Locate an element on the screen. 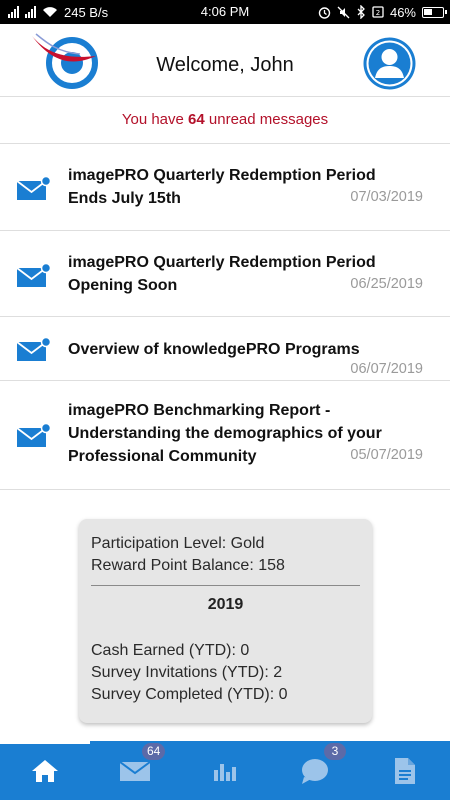  nav-messages: 64 is located at coordinates (135, 770).